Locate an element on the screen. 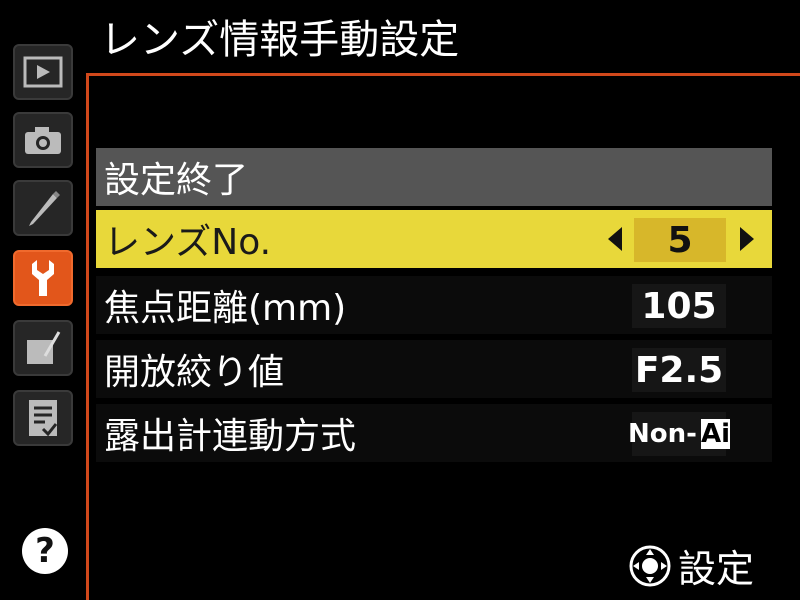 This screenshot has height=600, width=800. playback-icon is located at coordinates (43, 72).